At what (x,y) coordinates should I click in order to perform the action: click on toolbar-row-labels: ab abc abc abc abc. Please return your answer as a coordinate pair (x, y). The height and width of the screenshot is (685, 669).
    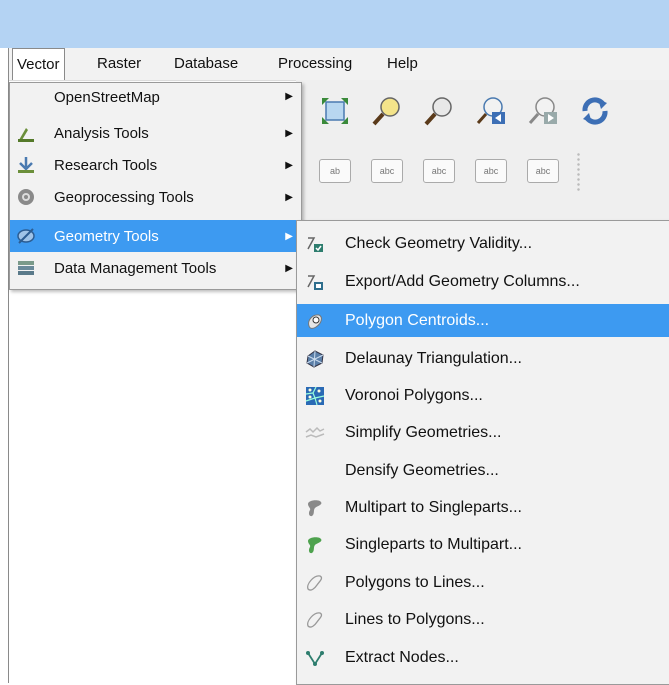
    Looking at the image, I should click on (449, 172).